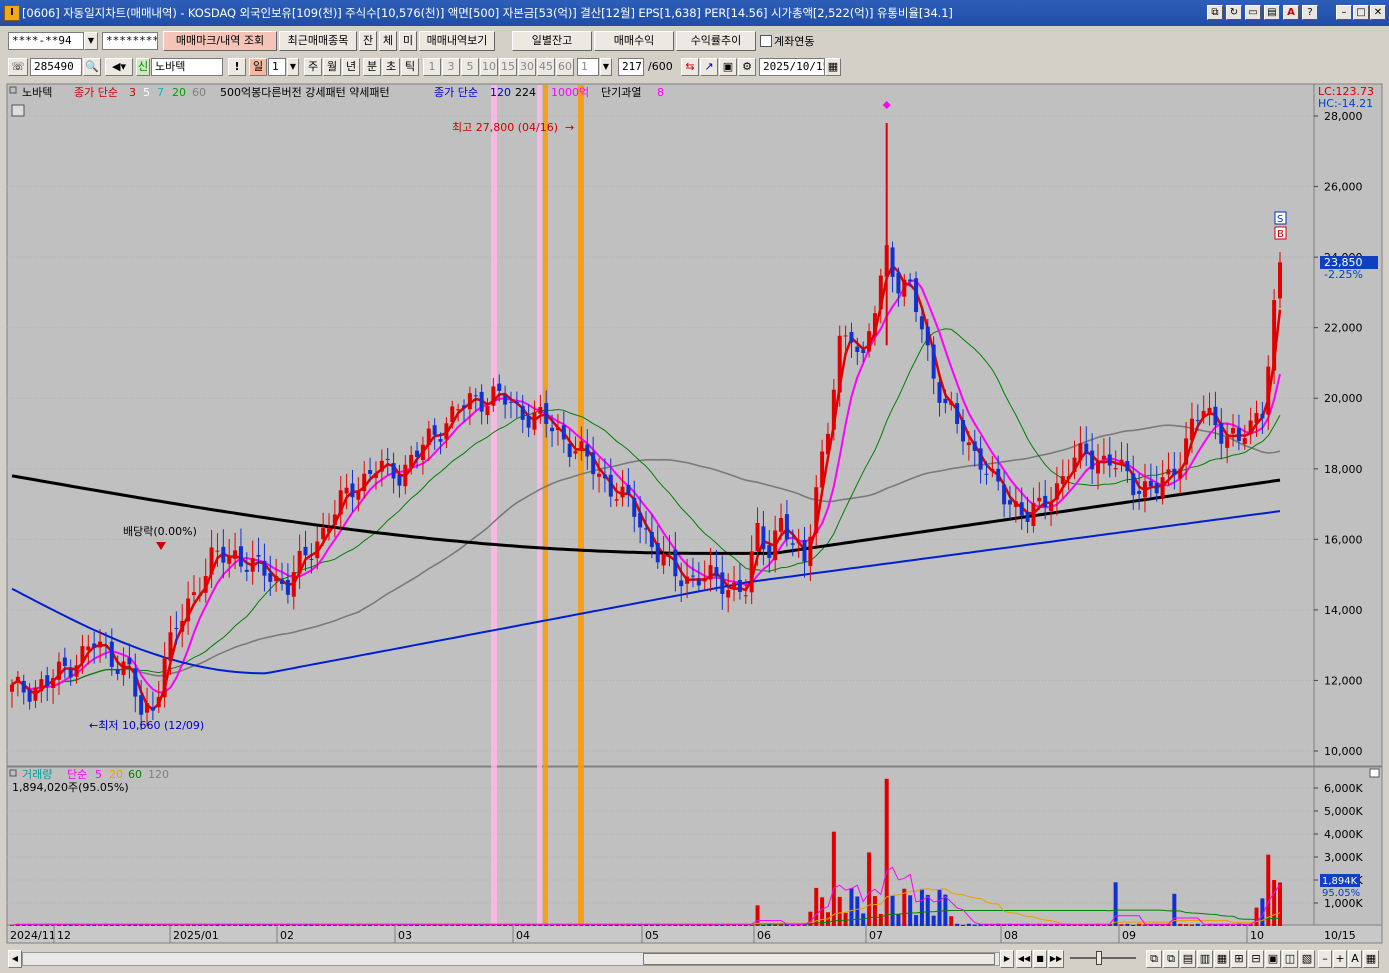  What do you see at coordinates (546, 67) in the screenshot?
I see `tick-45-button: 45` at bounding box center [546, 67].